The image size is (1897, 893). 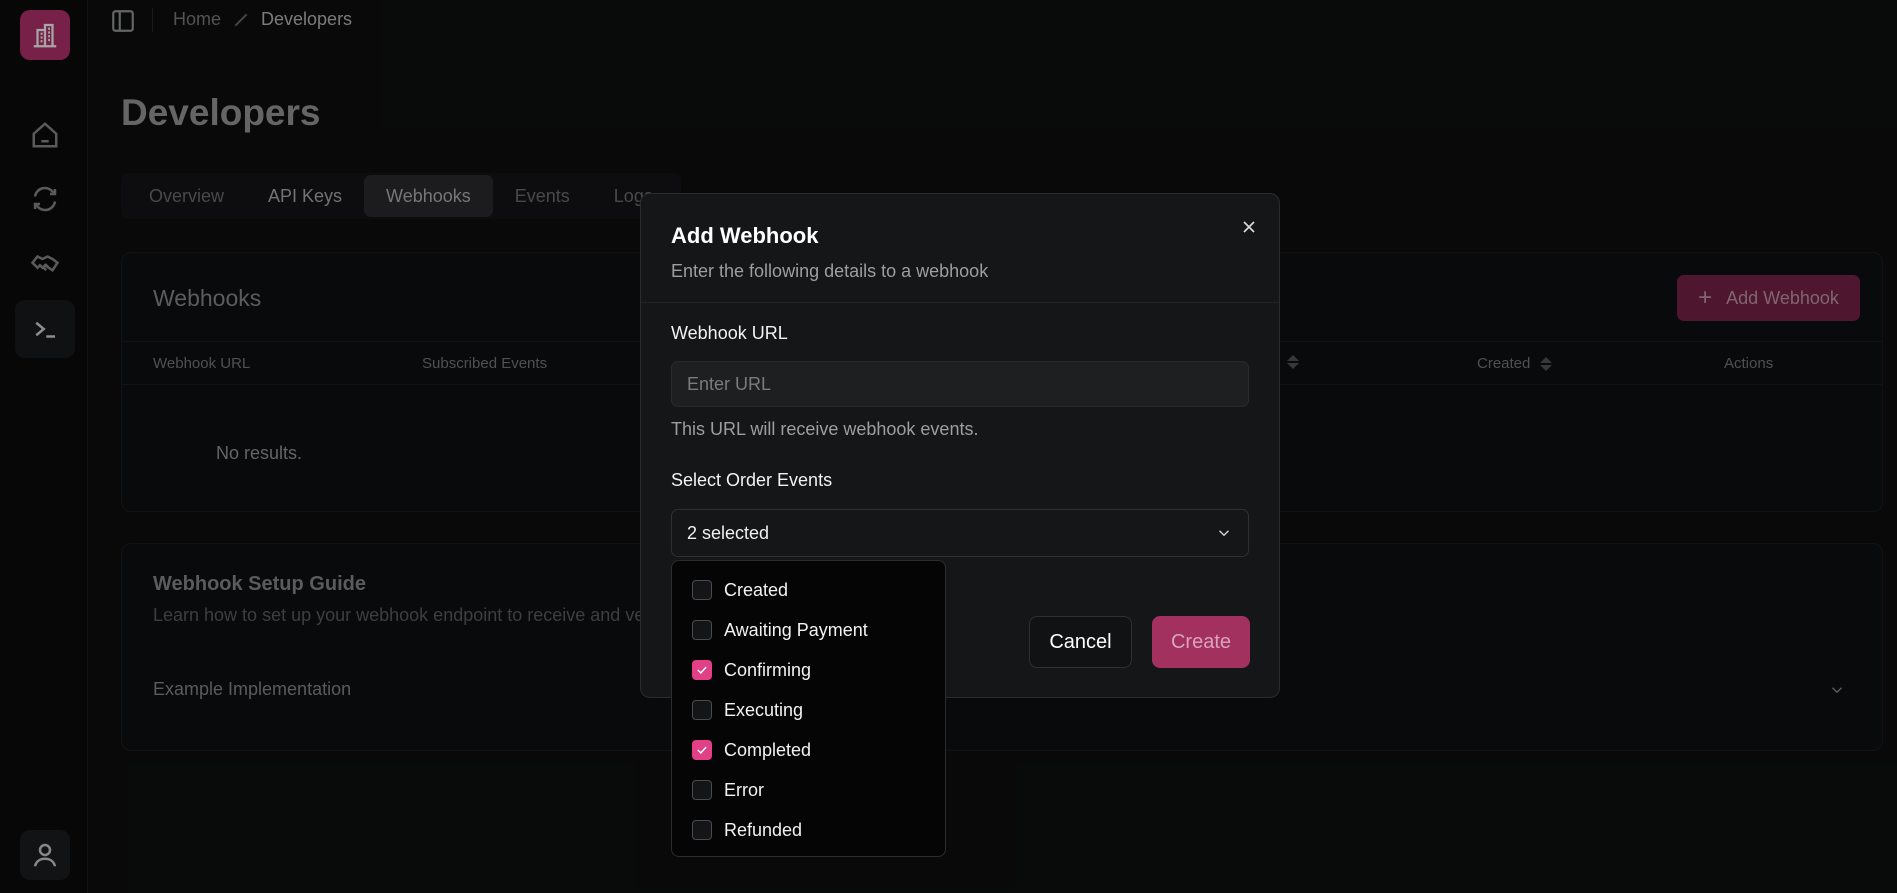 I want to click on dialog-title: Add Webhook, so click(x=745, y=235).